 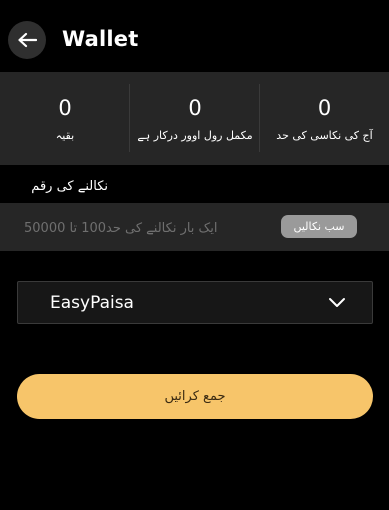 What do you see at coordinates (324, 108) in the screenshot?
I see `stat-daily-limit-value: 0` at bounding box center [324, 108].